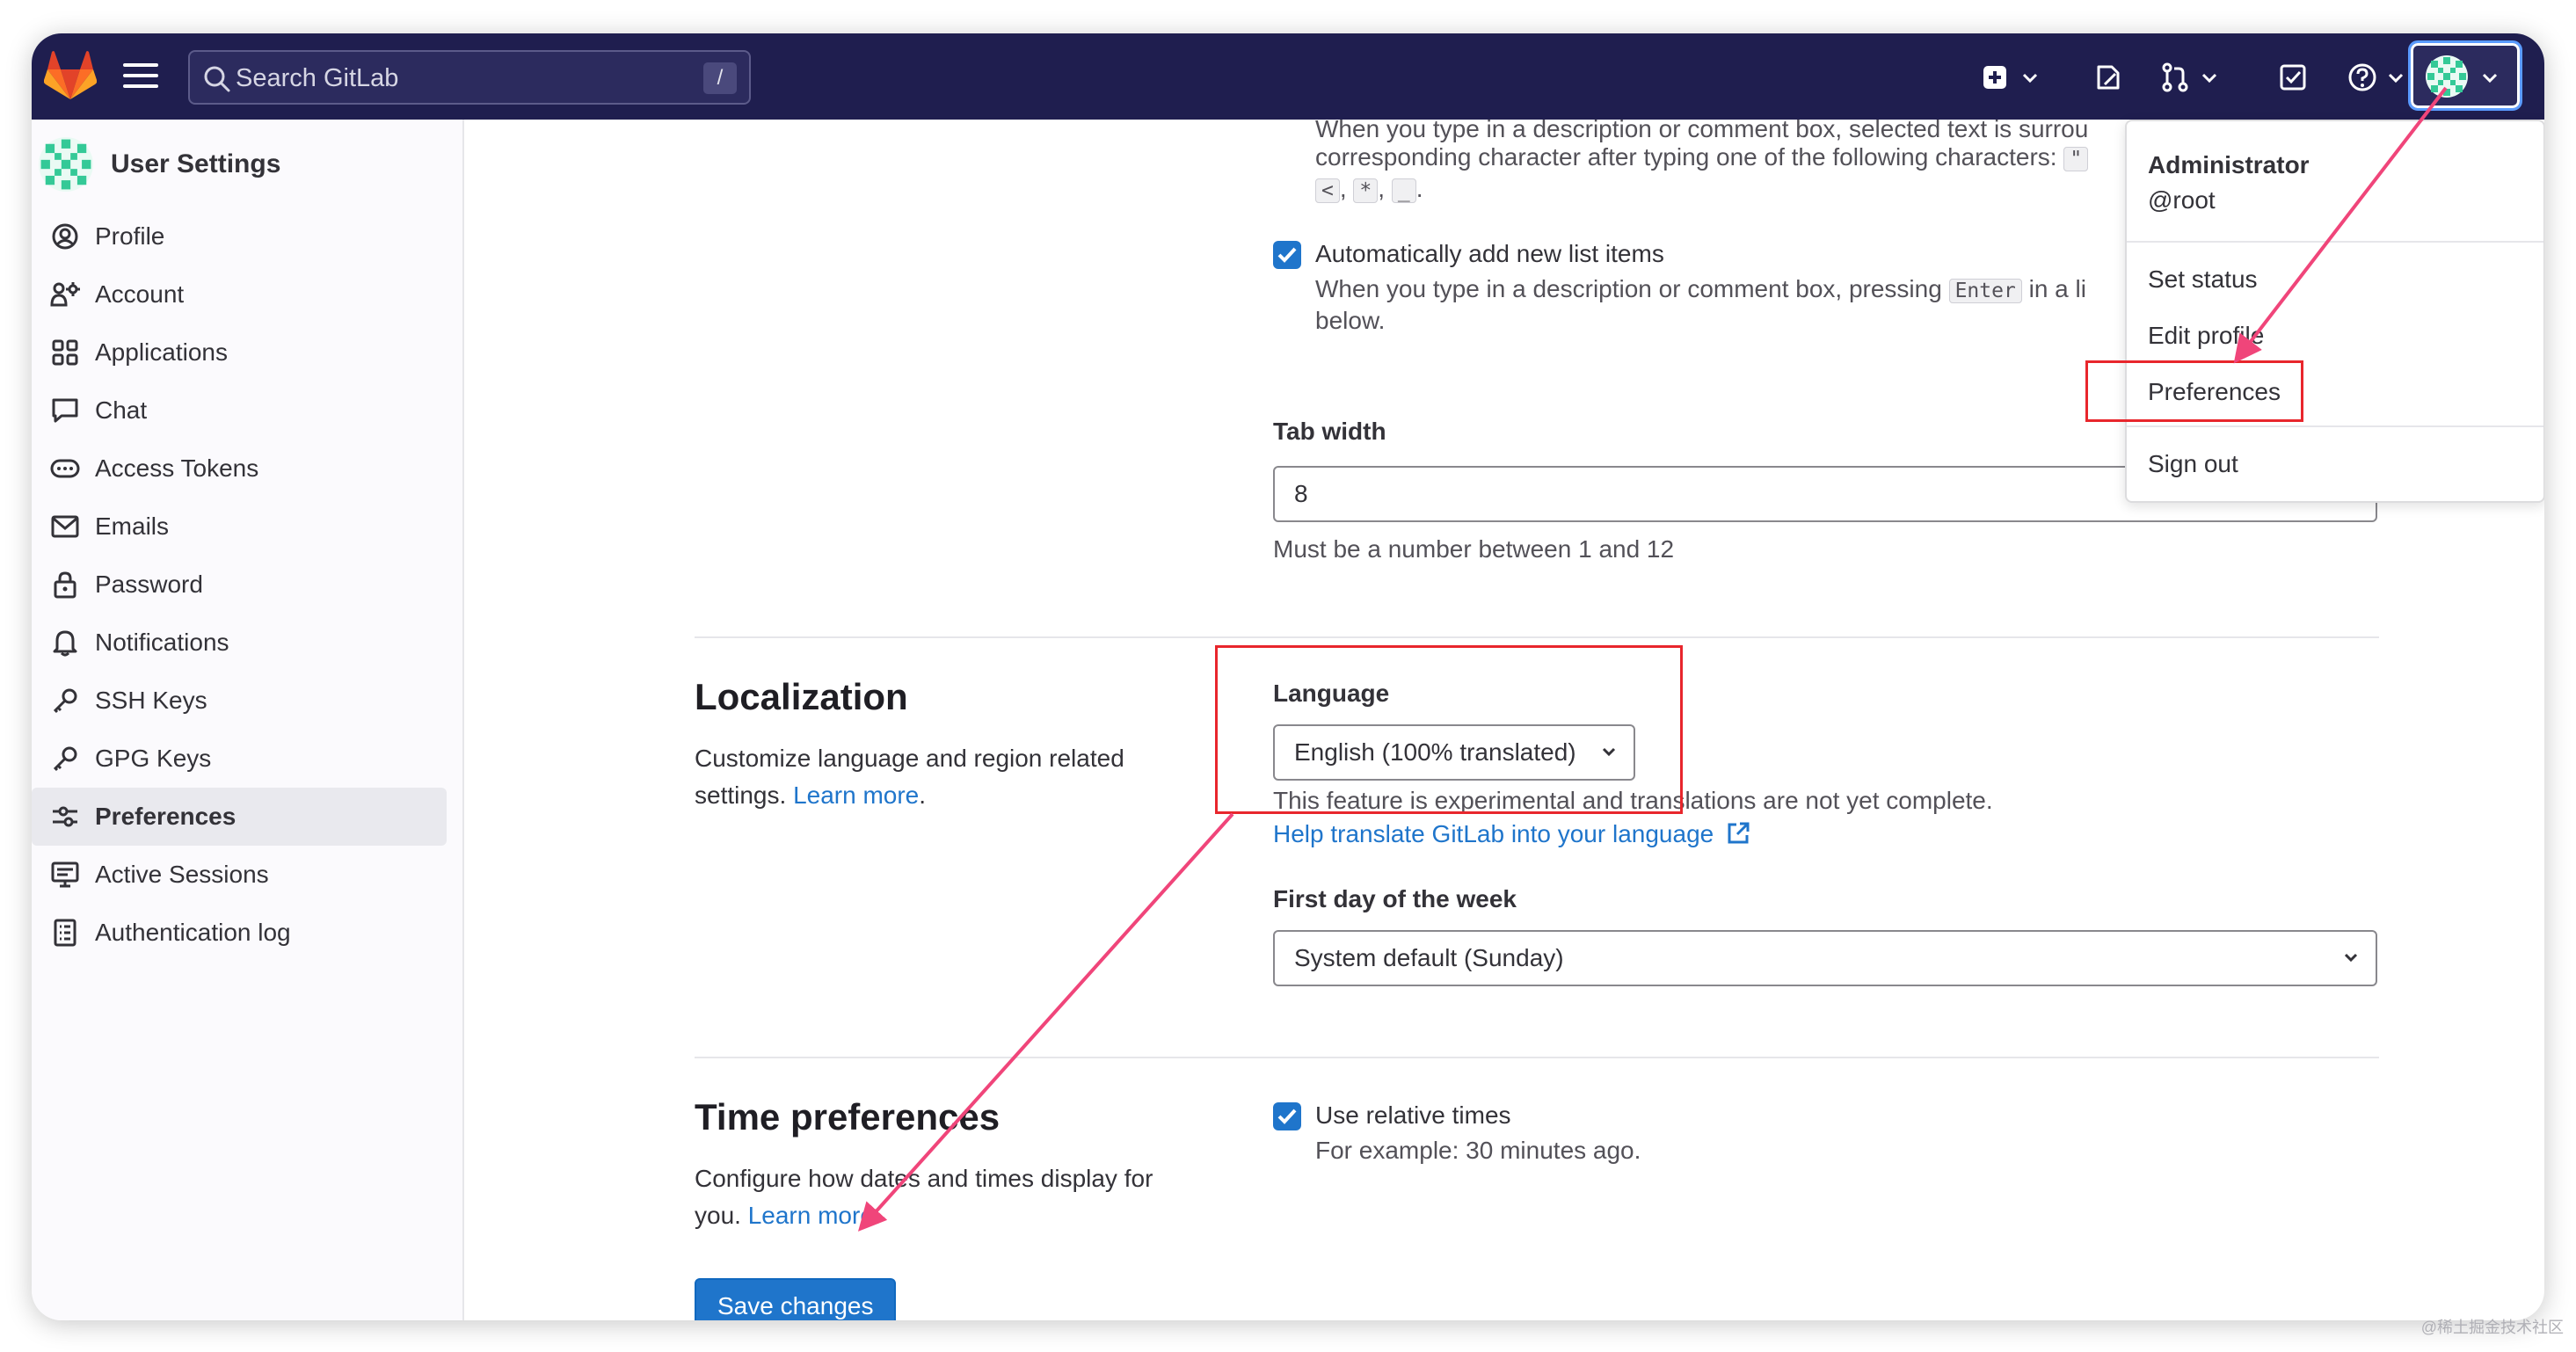 Image resolution: width=2576 pixels, height=1352 pixels. I want to click on monitor-icon, so click(65, 874).